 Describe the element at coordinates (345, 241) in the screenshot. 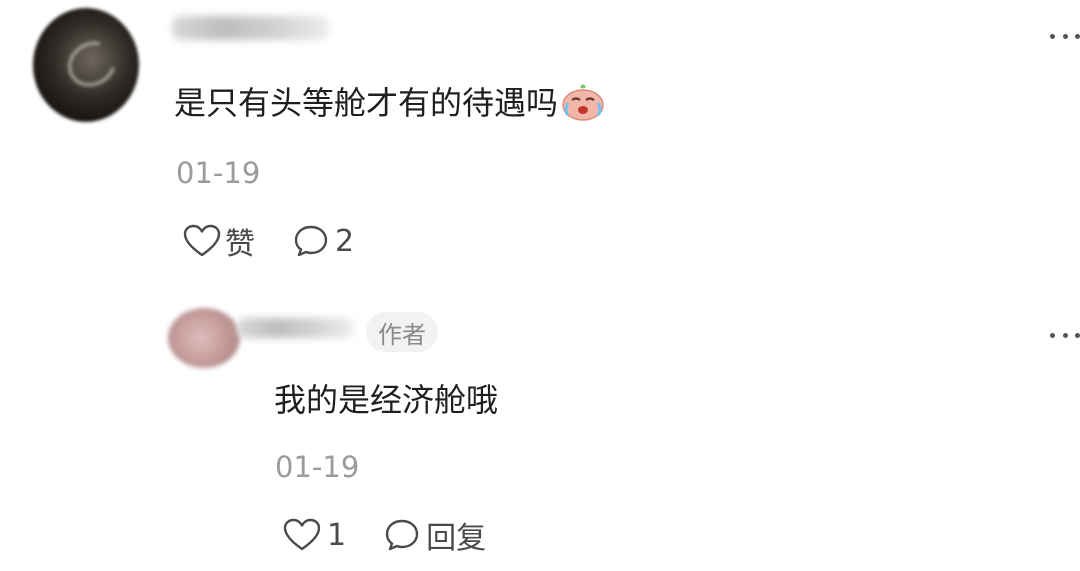

I see `reply-count: 2` at that location.